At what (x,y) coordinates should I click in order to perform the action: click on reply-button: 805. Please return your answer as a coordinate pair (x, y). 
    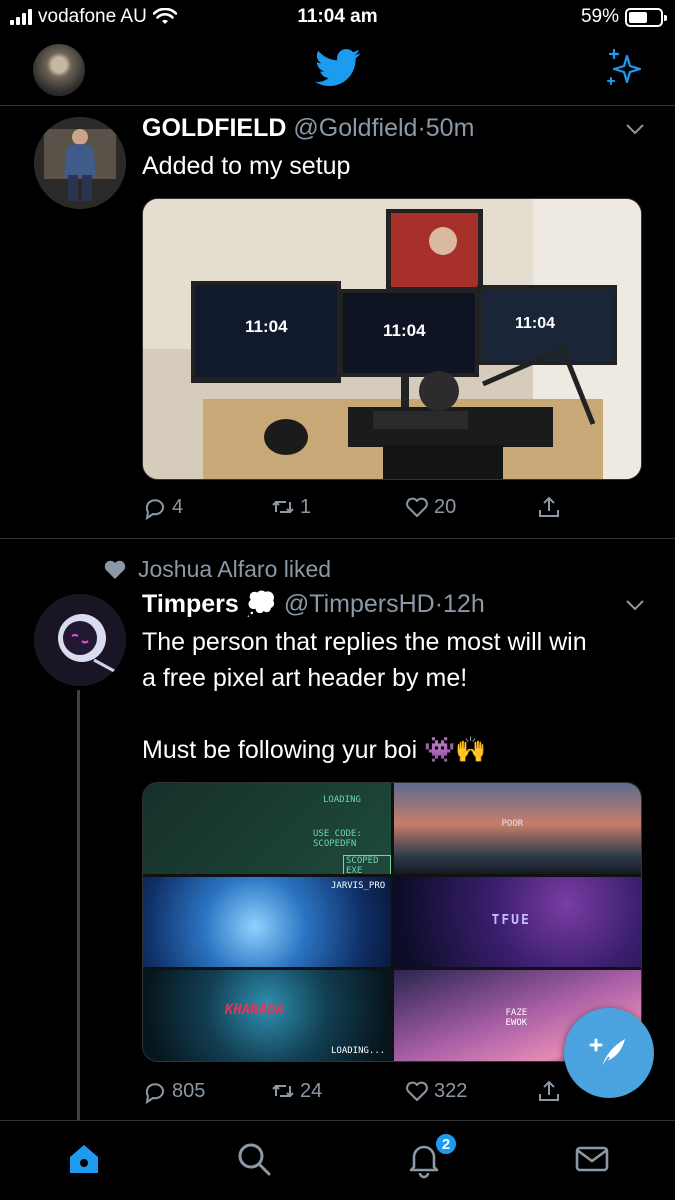
    Looking at the image, I should click on (173, 1091).